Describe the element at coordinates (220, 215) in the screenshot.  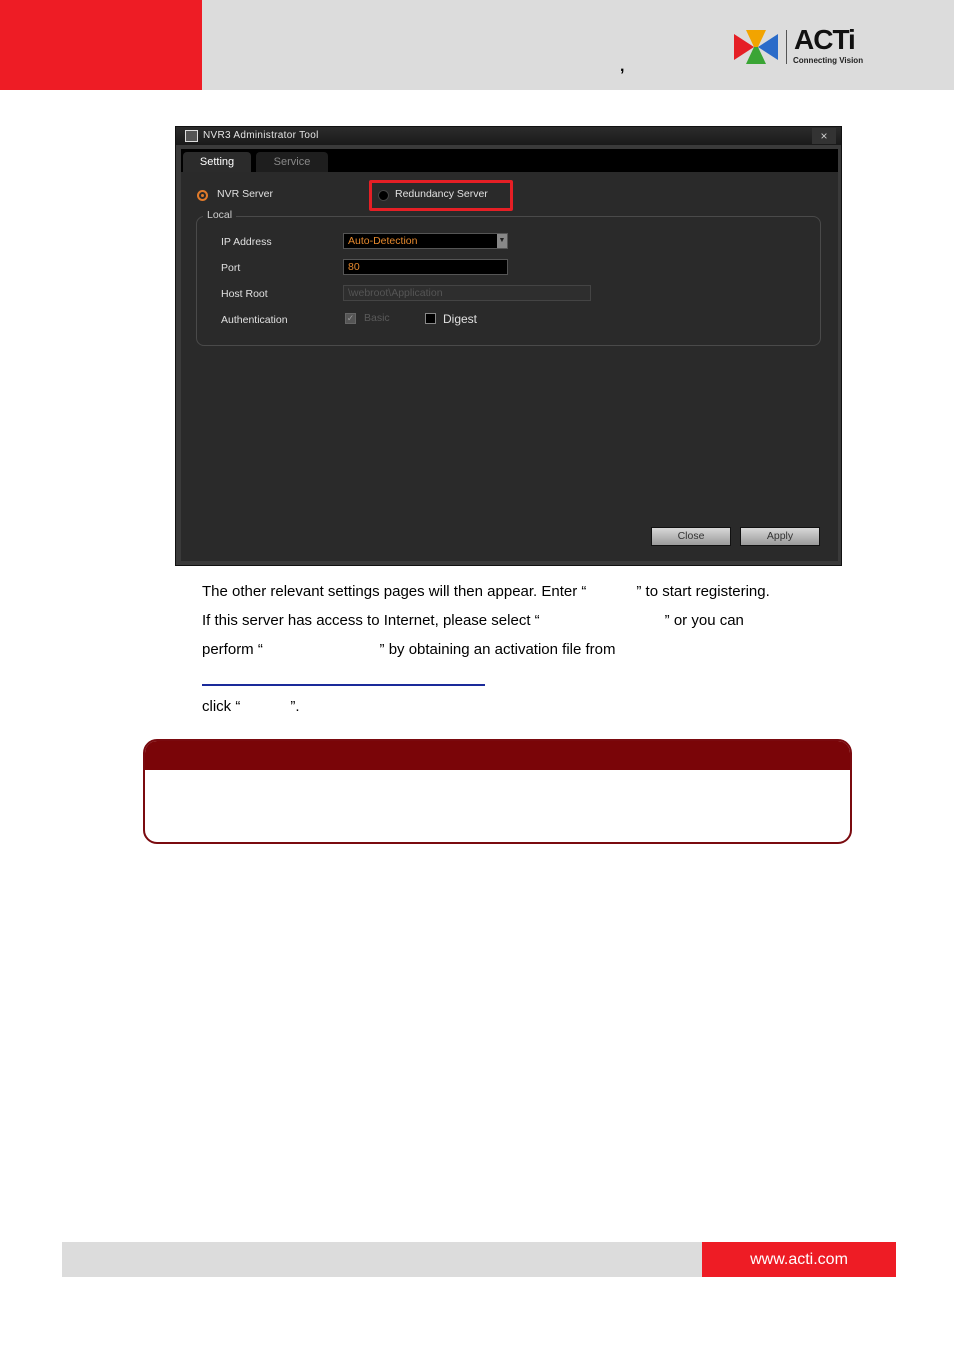
I see `local-group-label: Local` at that location.